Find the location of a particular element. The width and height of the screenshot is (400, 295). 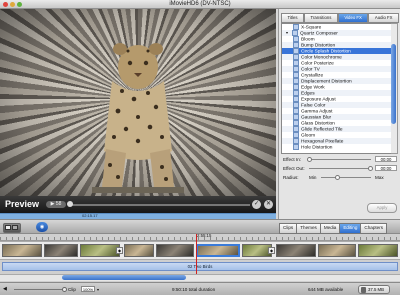

speaker-icon: ◀ is located at coordinates (5, 289).